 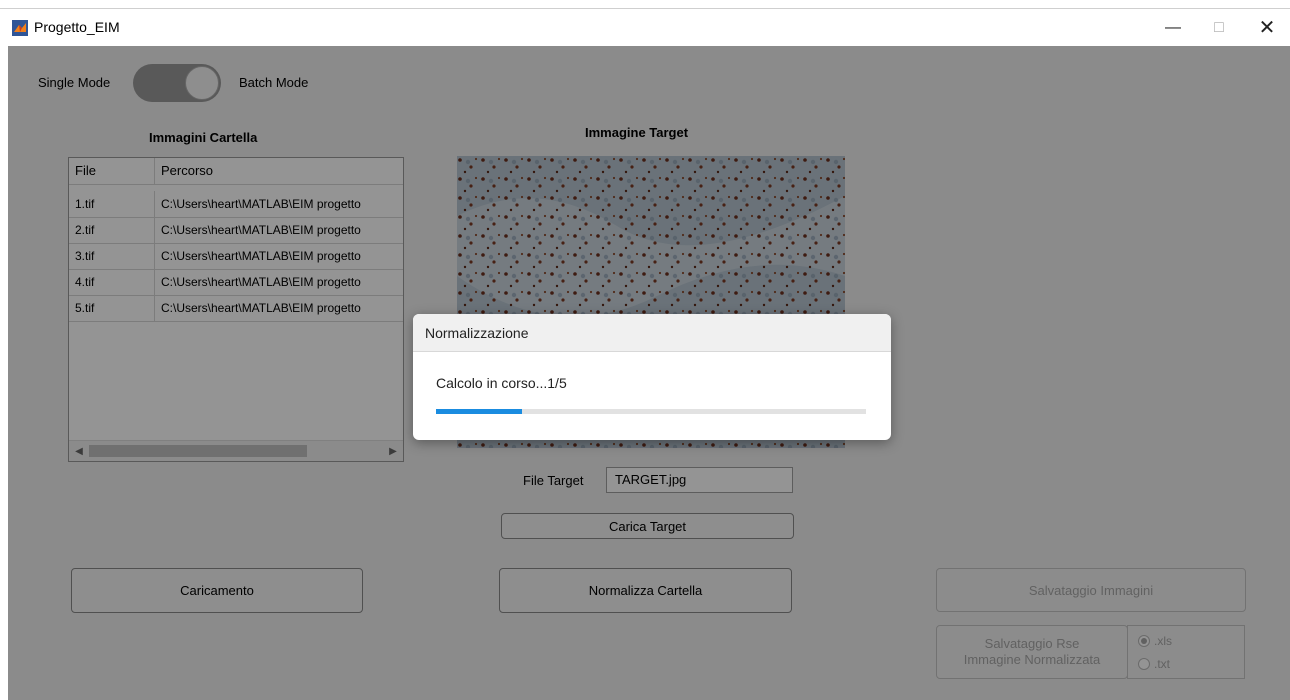 I want to click on progress-bar-fill, so click(x=479, y=411).